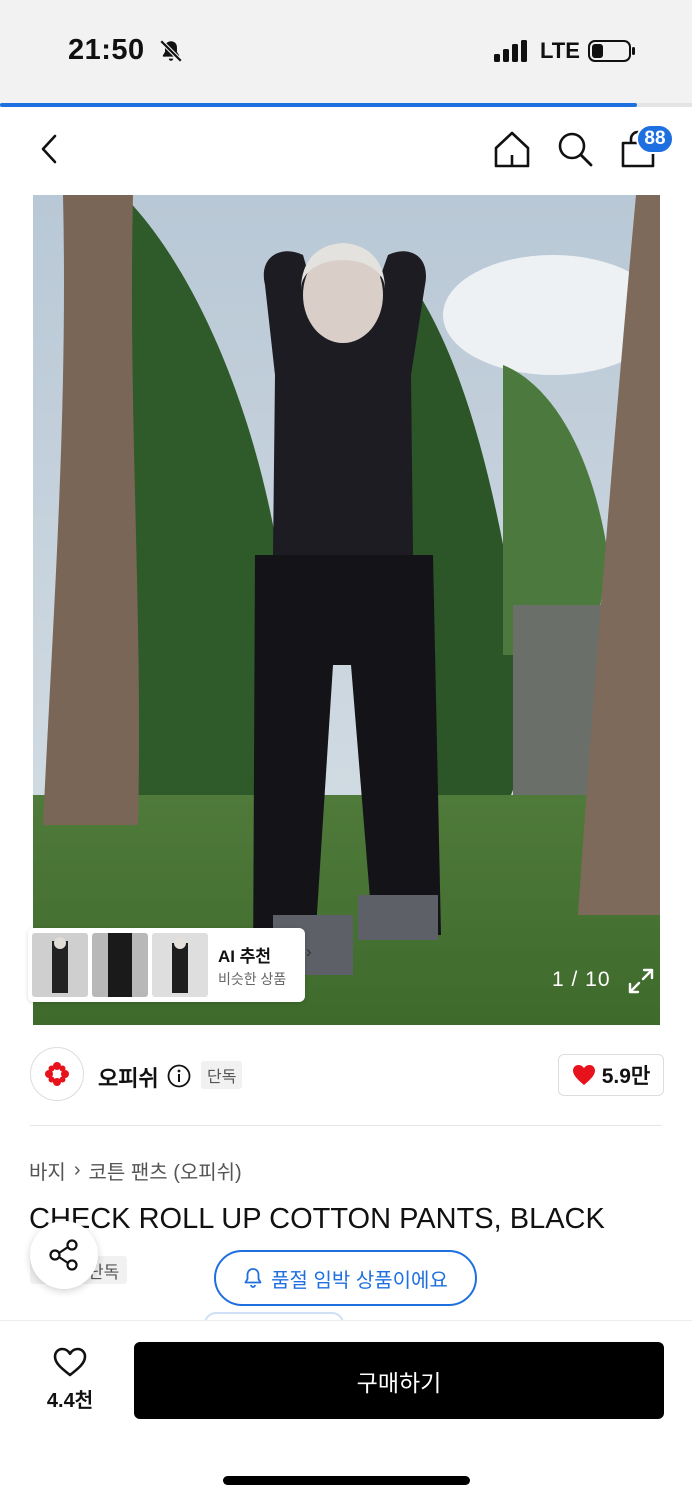  What do you see at coordinates (317, 1219) in the screenshot?
I see `product-title: CHECK ROLL UP COTTON PANTS, BLACK` at bounding box center [317, 1219].